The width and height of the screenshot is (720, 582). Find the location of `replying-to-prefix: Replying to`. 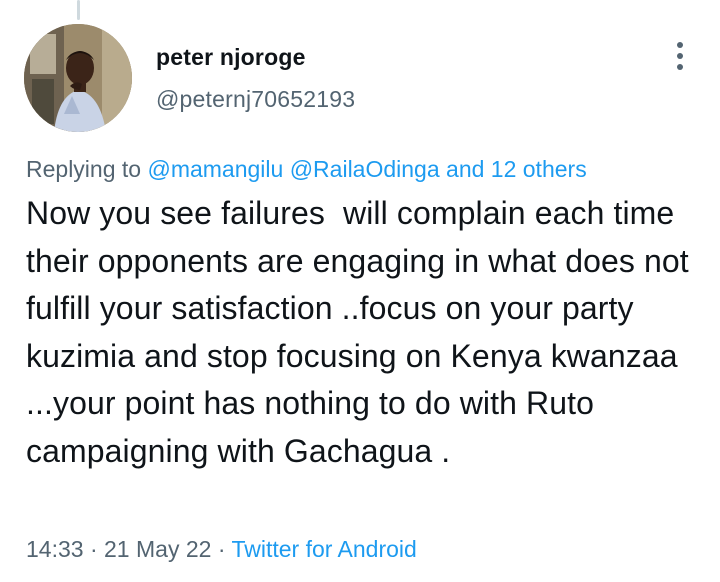

replying-to-prefix: Replying to is located at coordinates (84, 169).